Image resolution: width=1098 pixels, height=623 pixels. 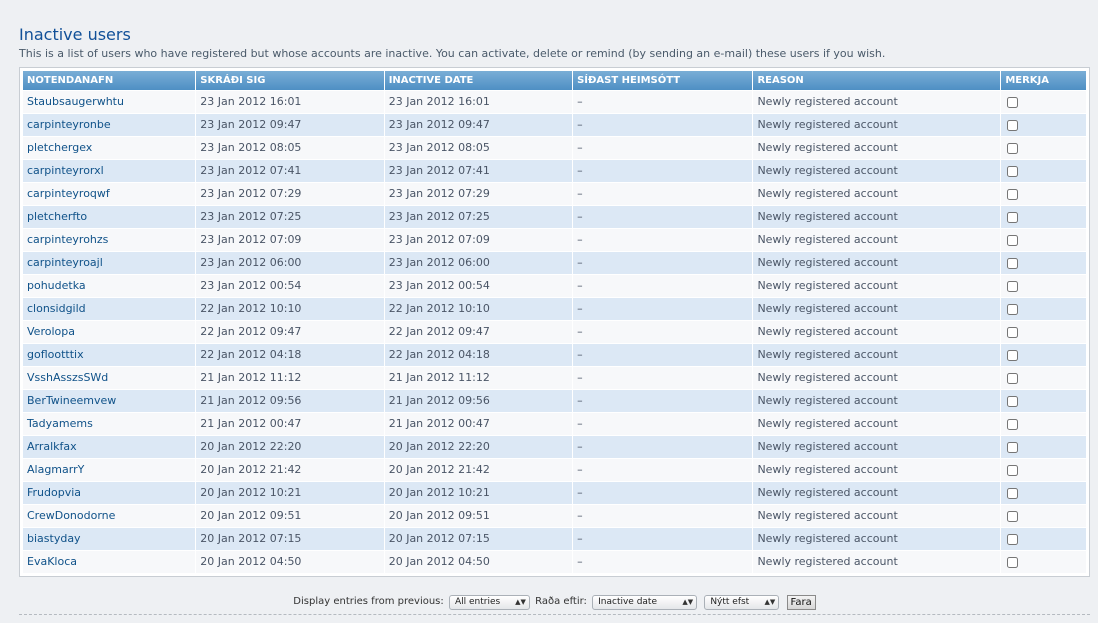 I want to click on username-link: Frudopvia, so click(x=54, y=492).